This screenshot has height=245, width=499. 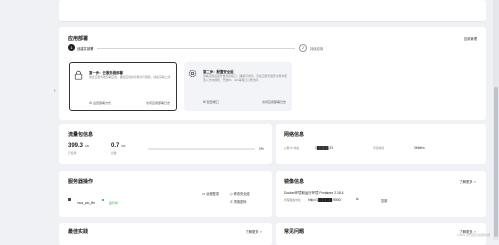 I want to click on copy-icon: ⧉, so click(x=357, y=199).